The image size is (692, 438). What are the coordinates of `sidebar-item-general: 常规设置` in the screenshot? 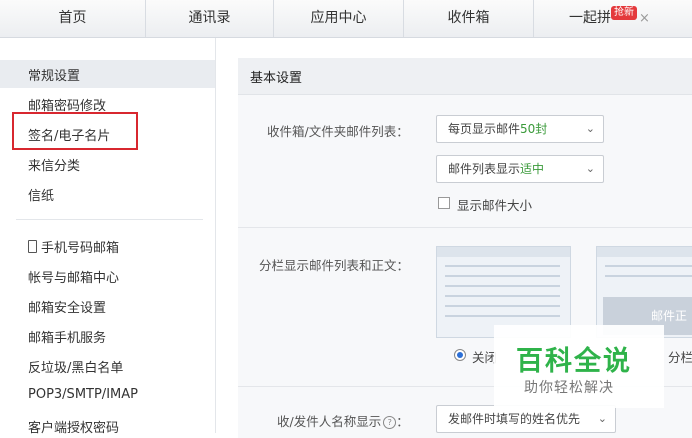 It's located at (54, 74).